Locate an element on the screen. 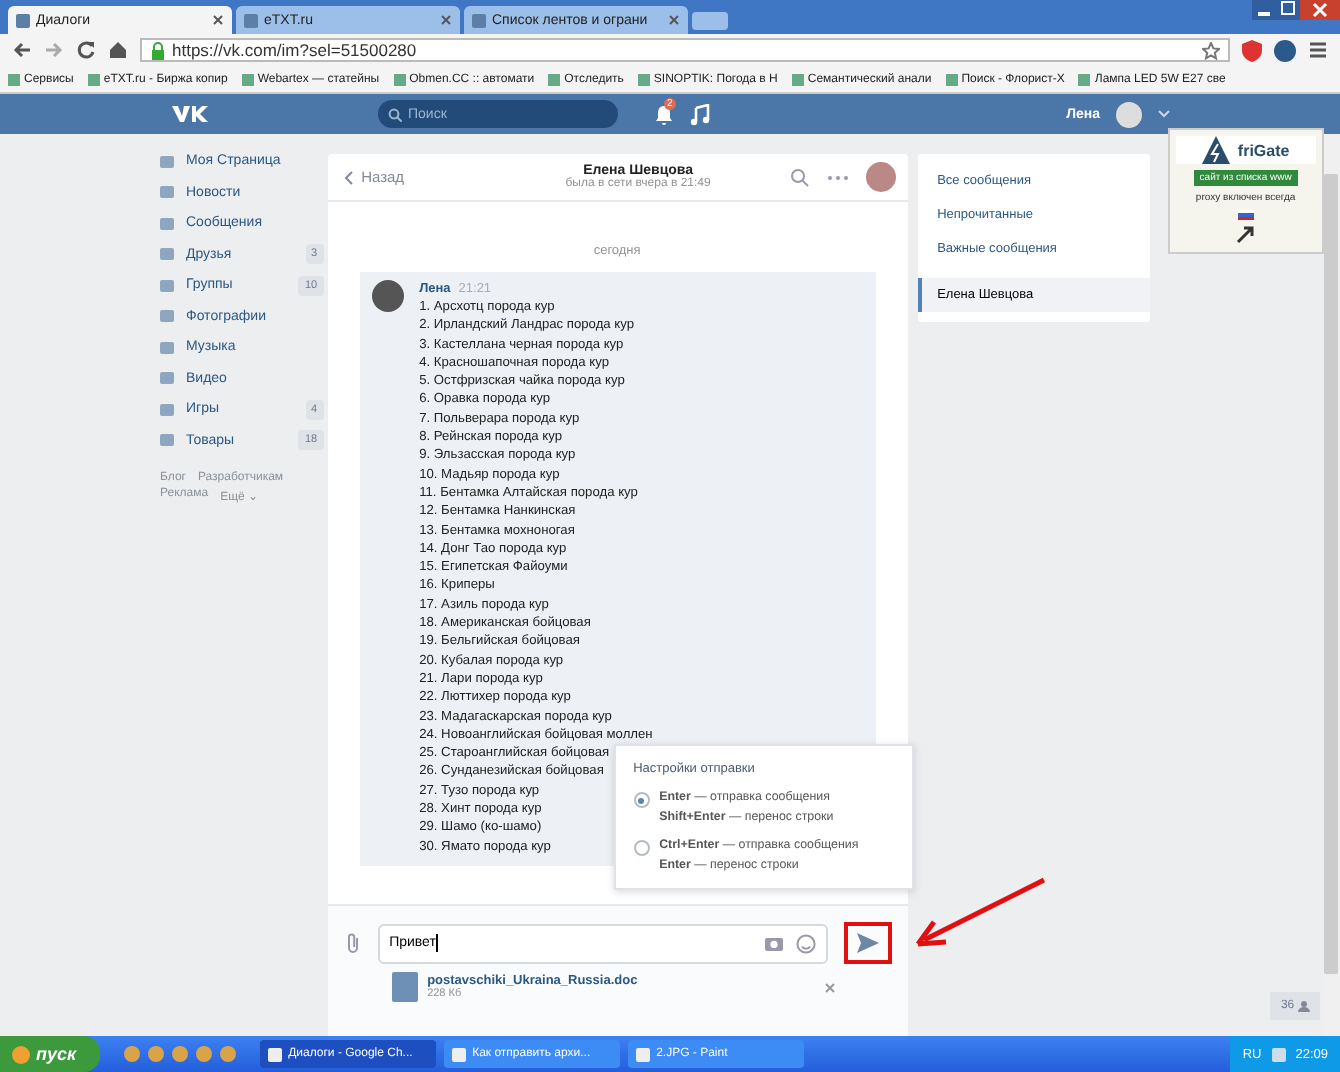 Image resolution: width=1340 pixels, height=1072 pixels. menu-icon is located at coordinates (1318, 50).